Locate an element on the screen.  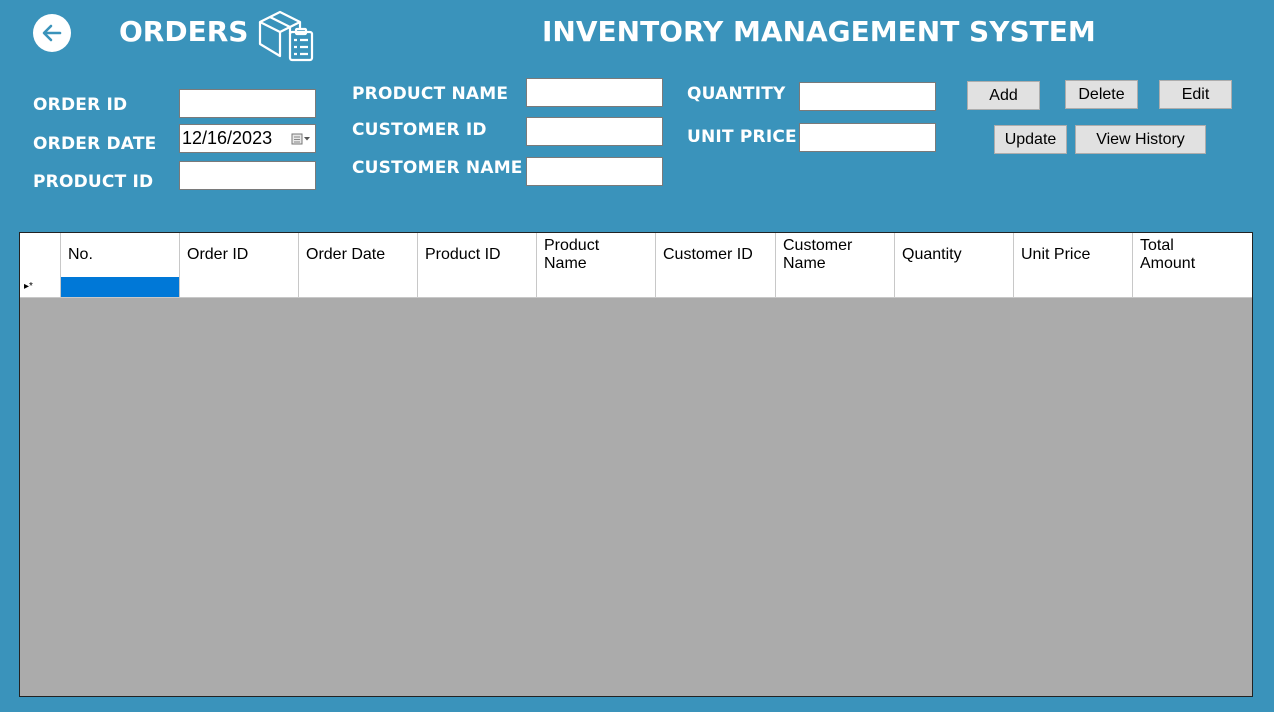
table-cell-customer-name is located at coordinates (835, 287).